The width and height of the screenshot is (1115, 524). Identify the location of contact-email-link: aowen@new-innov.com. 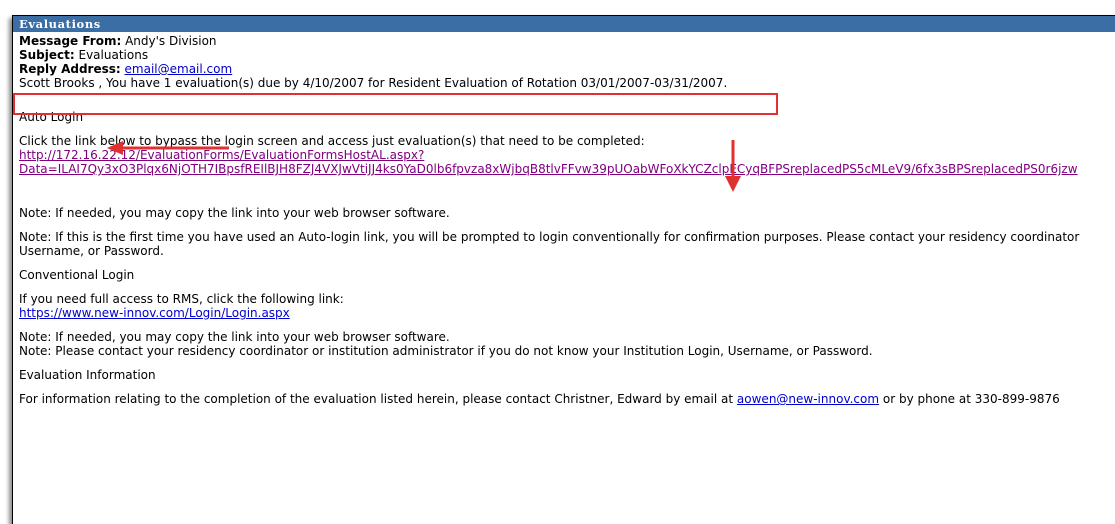
(808, 399).